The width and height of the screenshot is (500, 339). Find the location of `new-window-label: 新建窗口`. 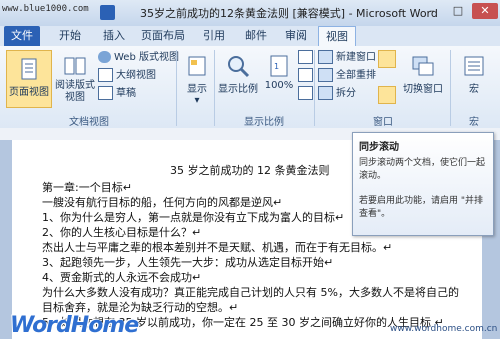

new-window-label: 新建窗口 is located at coordinates (356, 57).